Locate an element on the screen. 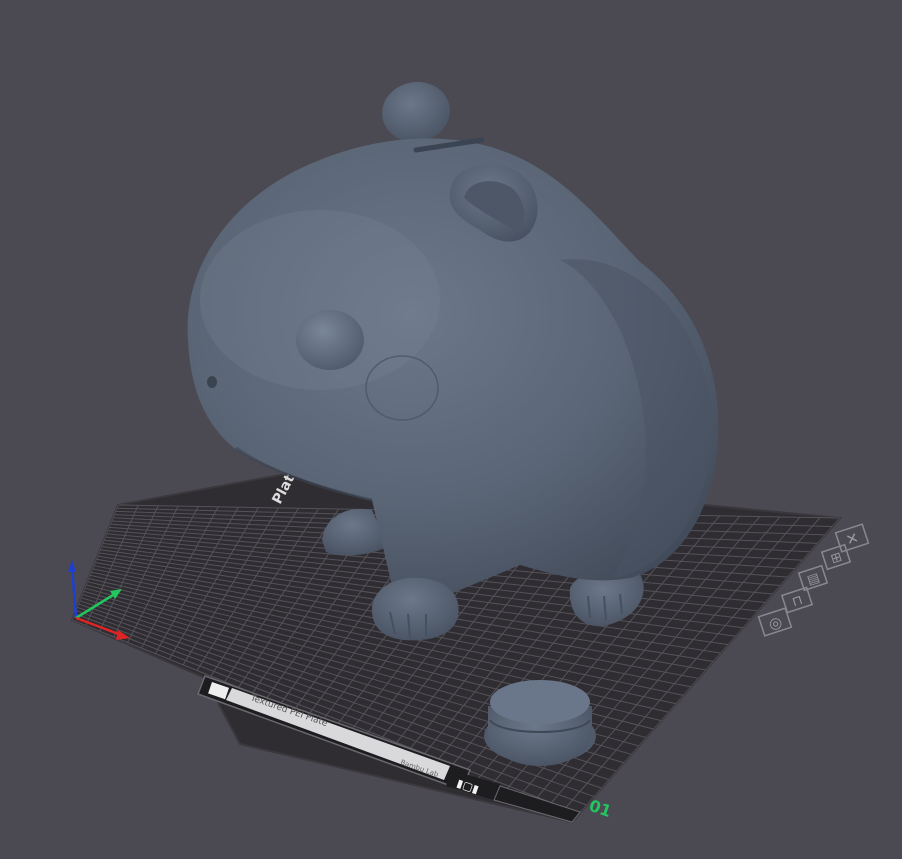 Image resolution: width=902 pixels, height=859 pixels. plate-number: 01 is located at coordinates (600, 808).